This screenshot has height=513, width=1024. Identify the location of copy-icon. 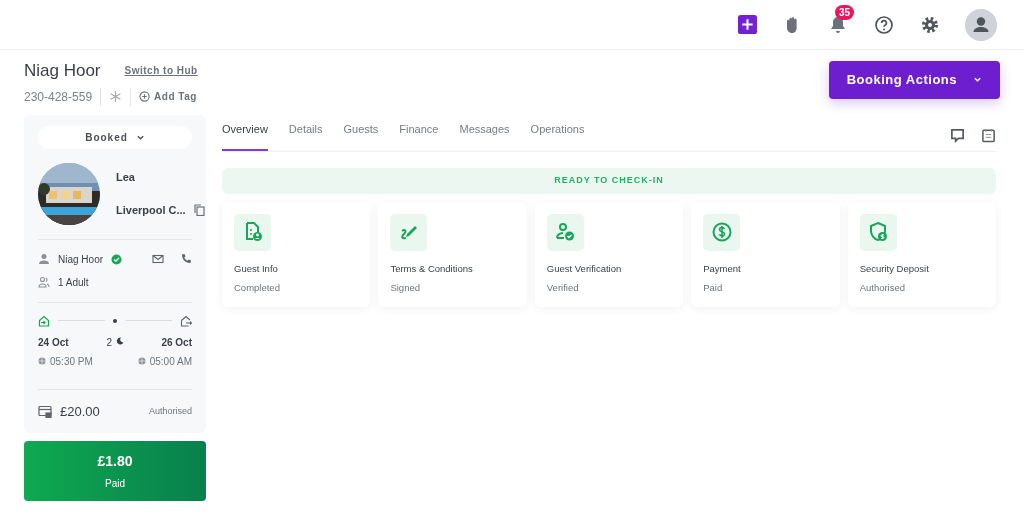
(199, 209).